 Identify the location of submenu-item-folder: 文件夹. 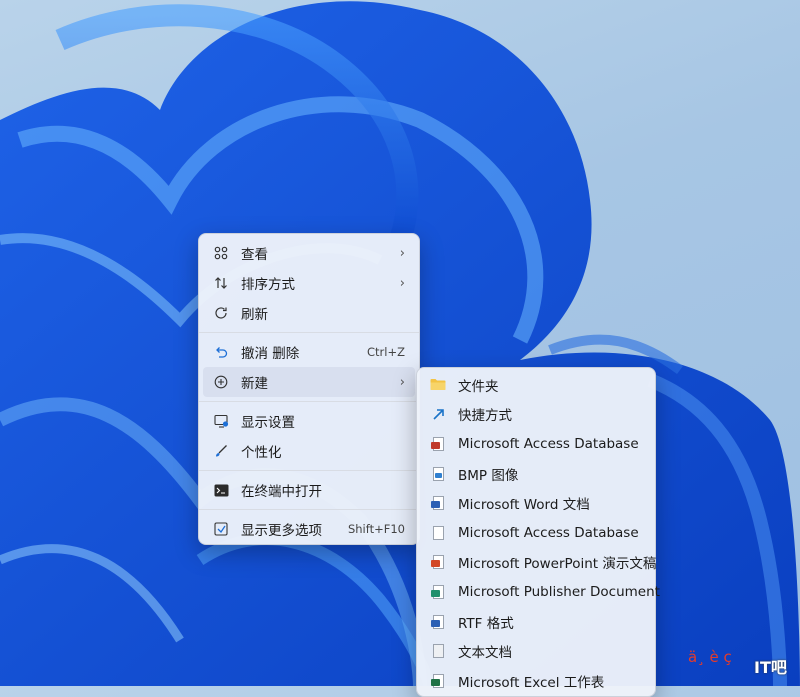
(536, 385).